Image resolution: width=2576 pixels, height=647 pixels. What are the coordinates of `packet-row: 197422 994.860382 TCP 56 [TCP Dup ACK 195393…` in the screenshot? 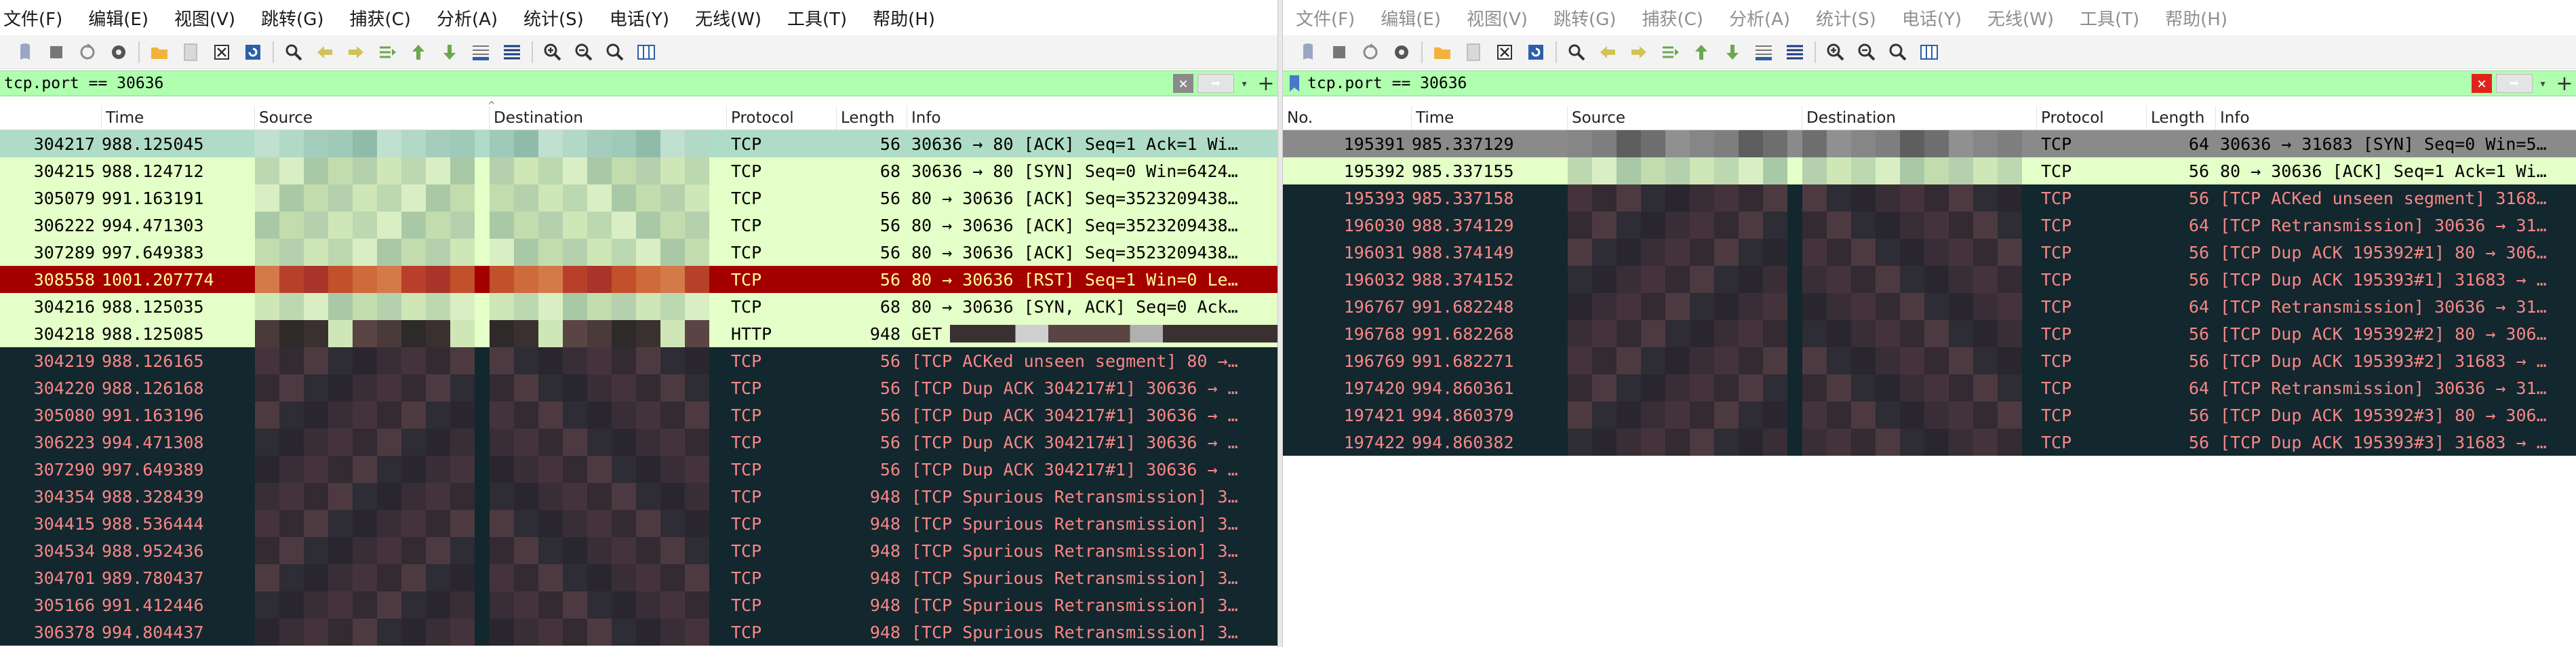 It's located at (1929, 442).